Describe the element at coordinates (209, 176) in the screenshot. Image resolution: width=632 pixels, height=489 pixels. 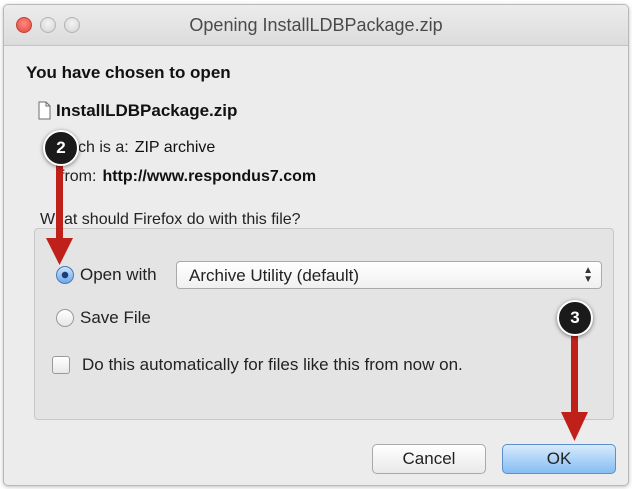
I see `file-source-value: http://www.respondus7.com` at that location.